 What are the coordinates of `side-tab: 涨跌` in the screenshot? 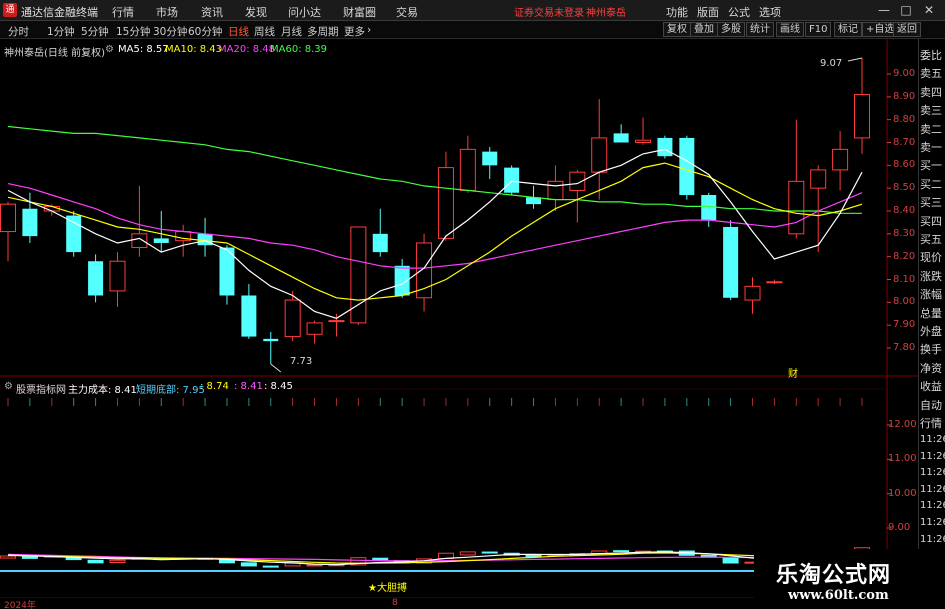 It's located at (932, 276).